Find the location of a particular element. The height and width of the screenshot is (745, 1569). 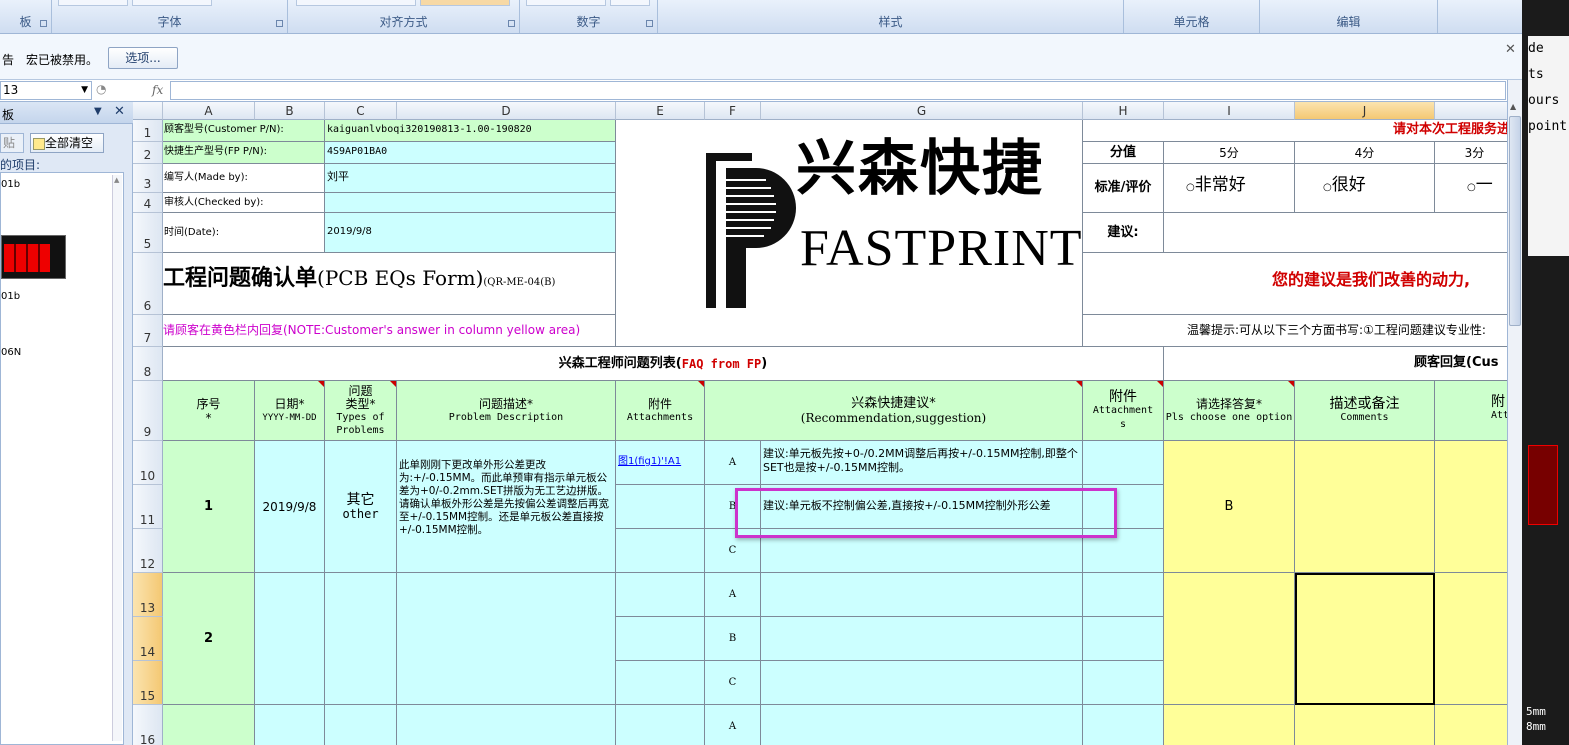

checked-by-value is located at coordinates (470, 203).